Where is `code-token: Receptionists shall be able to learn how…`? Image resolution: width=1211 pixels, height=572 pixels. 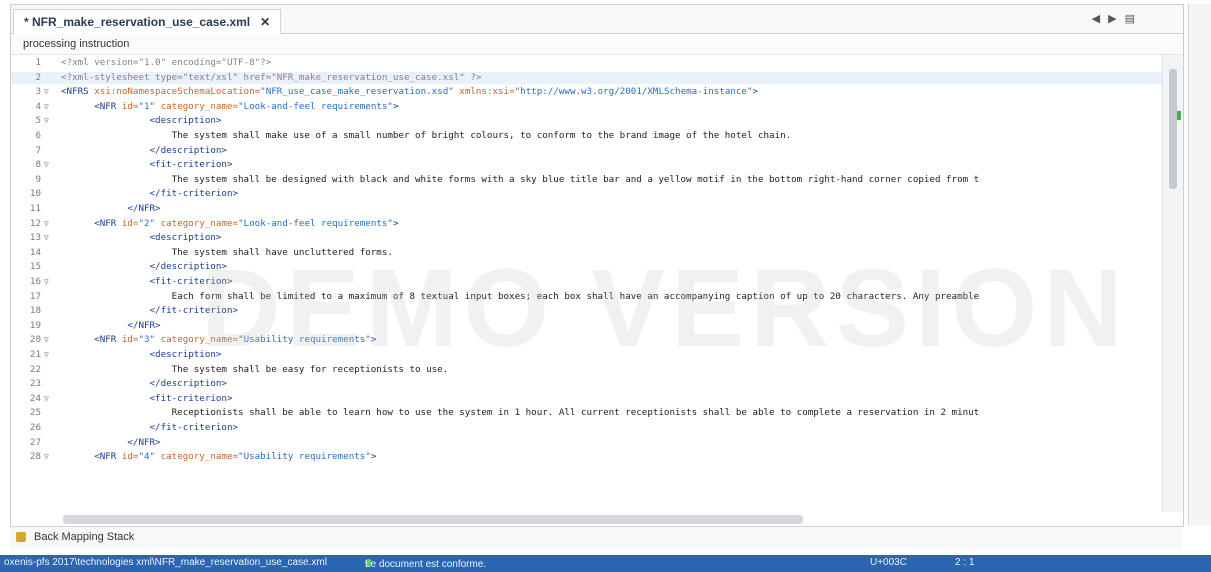 code-token: Receptionists shall be able to learn how… is located at coordinates (520, 413).